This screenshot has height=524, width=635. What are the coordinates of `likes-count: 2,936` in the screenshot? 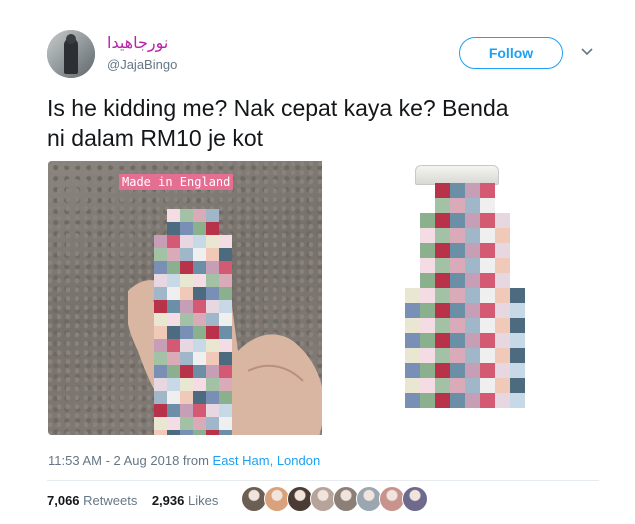 It's located at (168, 500).